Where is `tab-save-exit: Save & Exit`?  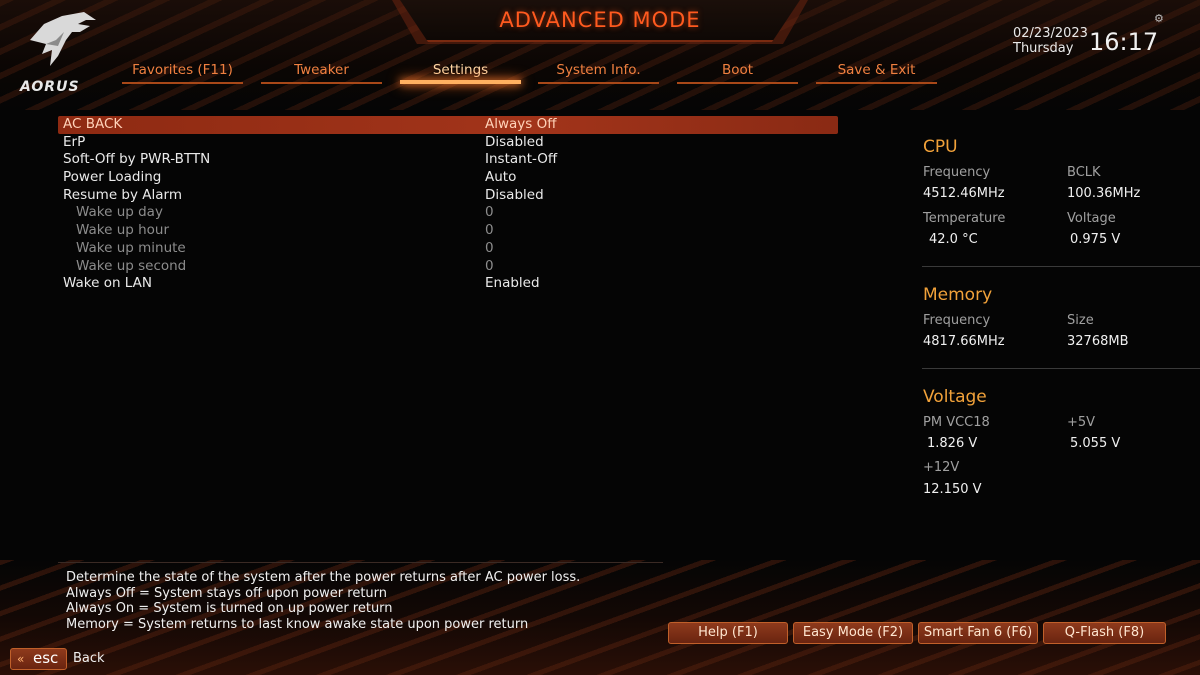 tab-save-exit: Save & Exit is located at coordinates (876, 74).